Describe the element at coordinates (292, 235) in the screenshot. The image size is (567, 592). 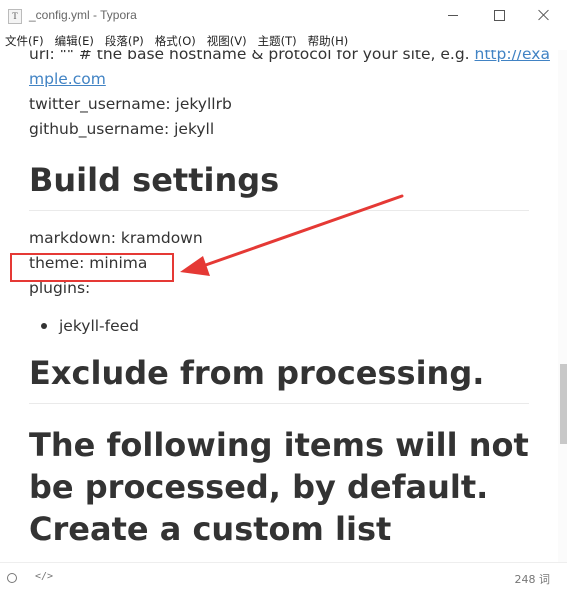
I see `annotation-arrow-icon` at that location.